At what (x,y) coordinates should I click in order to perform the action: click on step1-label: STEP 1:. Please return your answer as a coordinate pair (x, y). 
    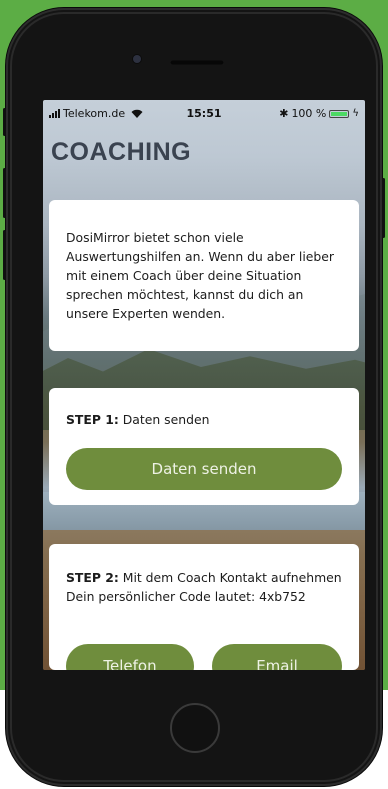
    Looking at the image, I should click on (92, 419).